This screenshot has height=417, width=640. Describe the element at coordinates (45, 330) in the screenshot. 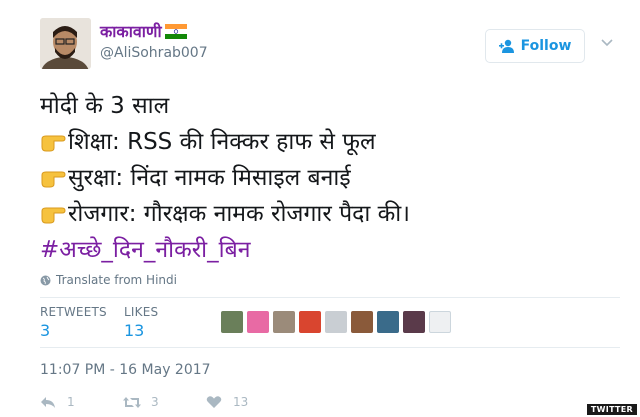

I see `retweets-count: 3` at that location.